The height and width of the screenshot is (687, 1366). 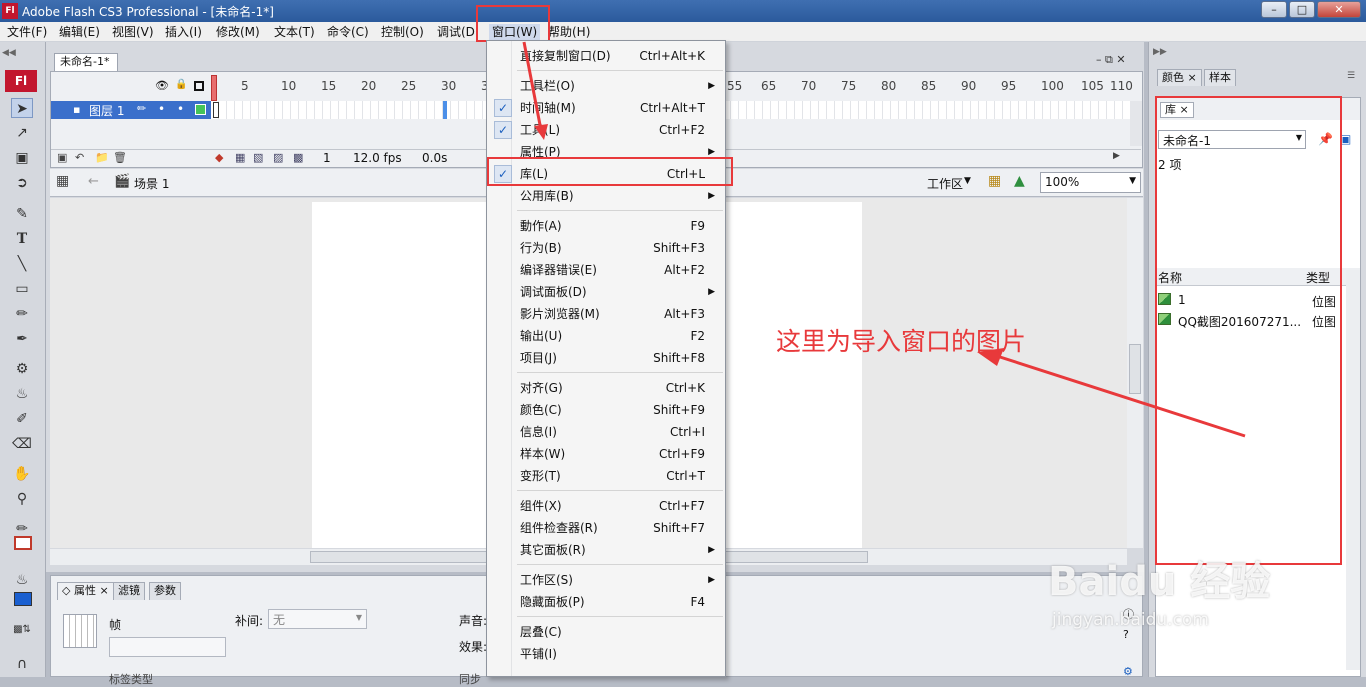 What do you see at coordinates (27, 32) in the screenshot?
I see `menu-file: 文件(F)` at bounding box center [27, 32].